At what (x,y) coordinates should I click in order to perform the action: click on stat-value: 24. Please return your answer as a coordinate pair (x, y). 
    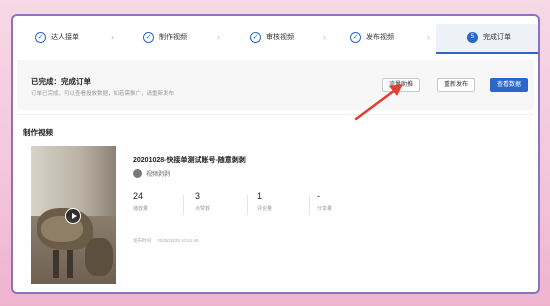
    Looking at the image, I should click on (138, 196).